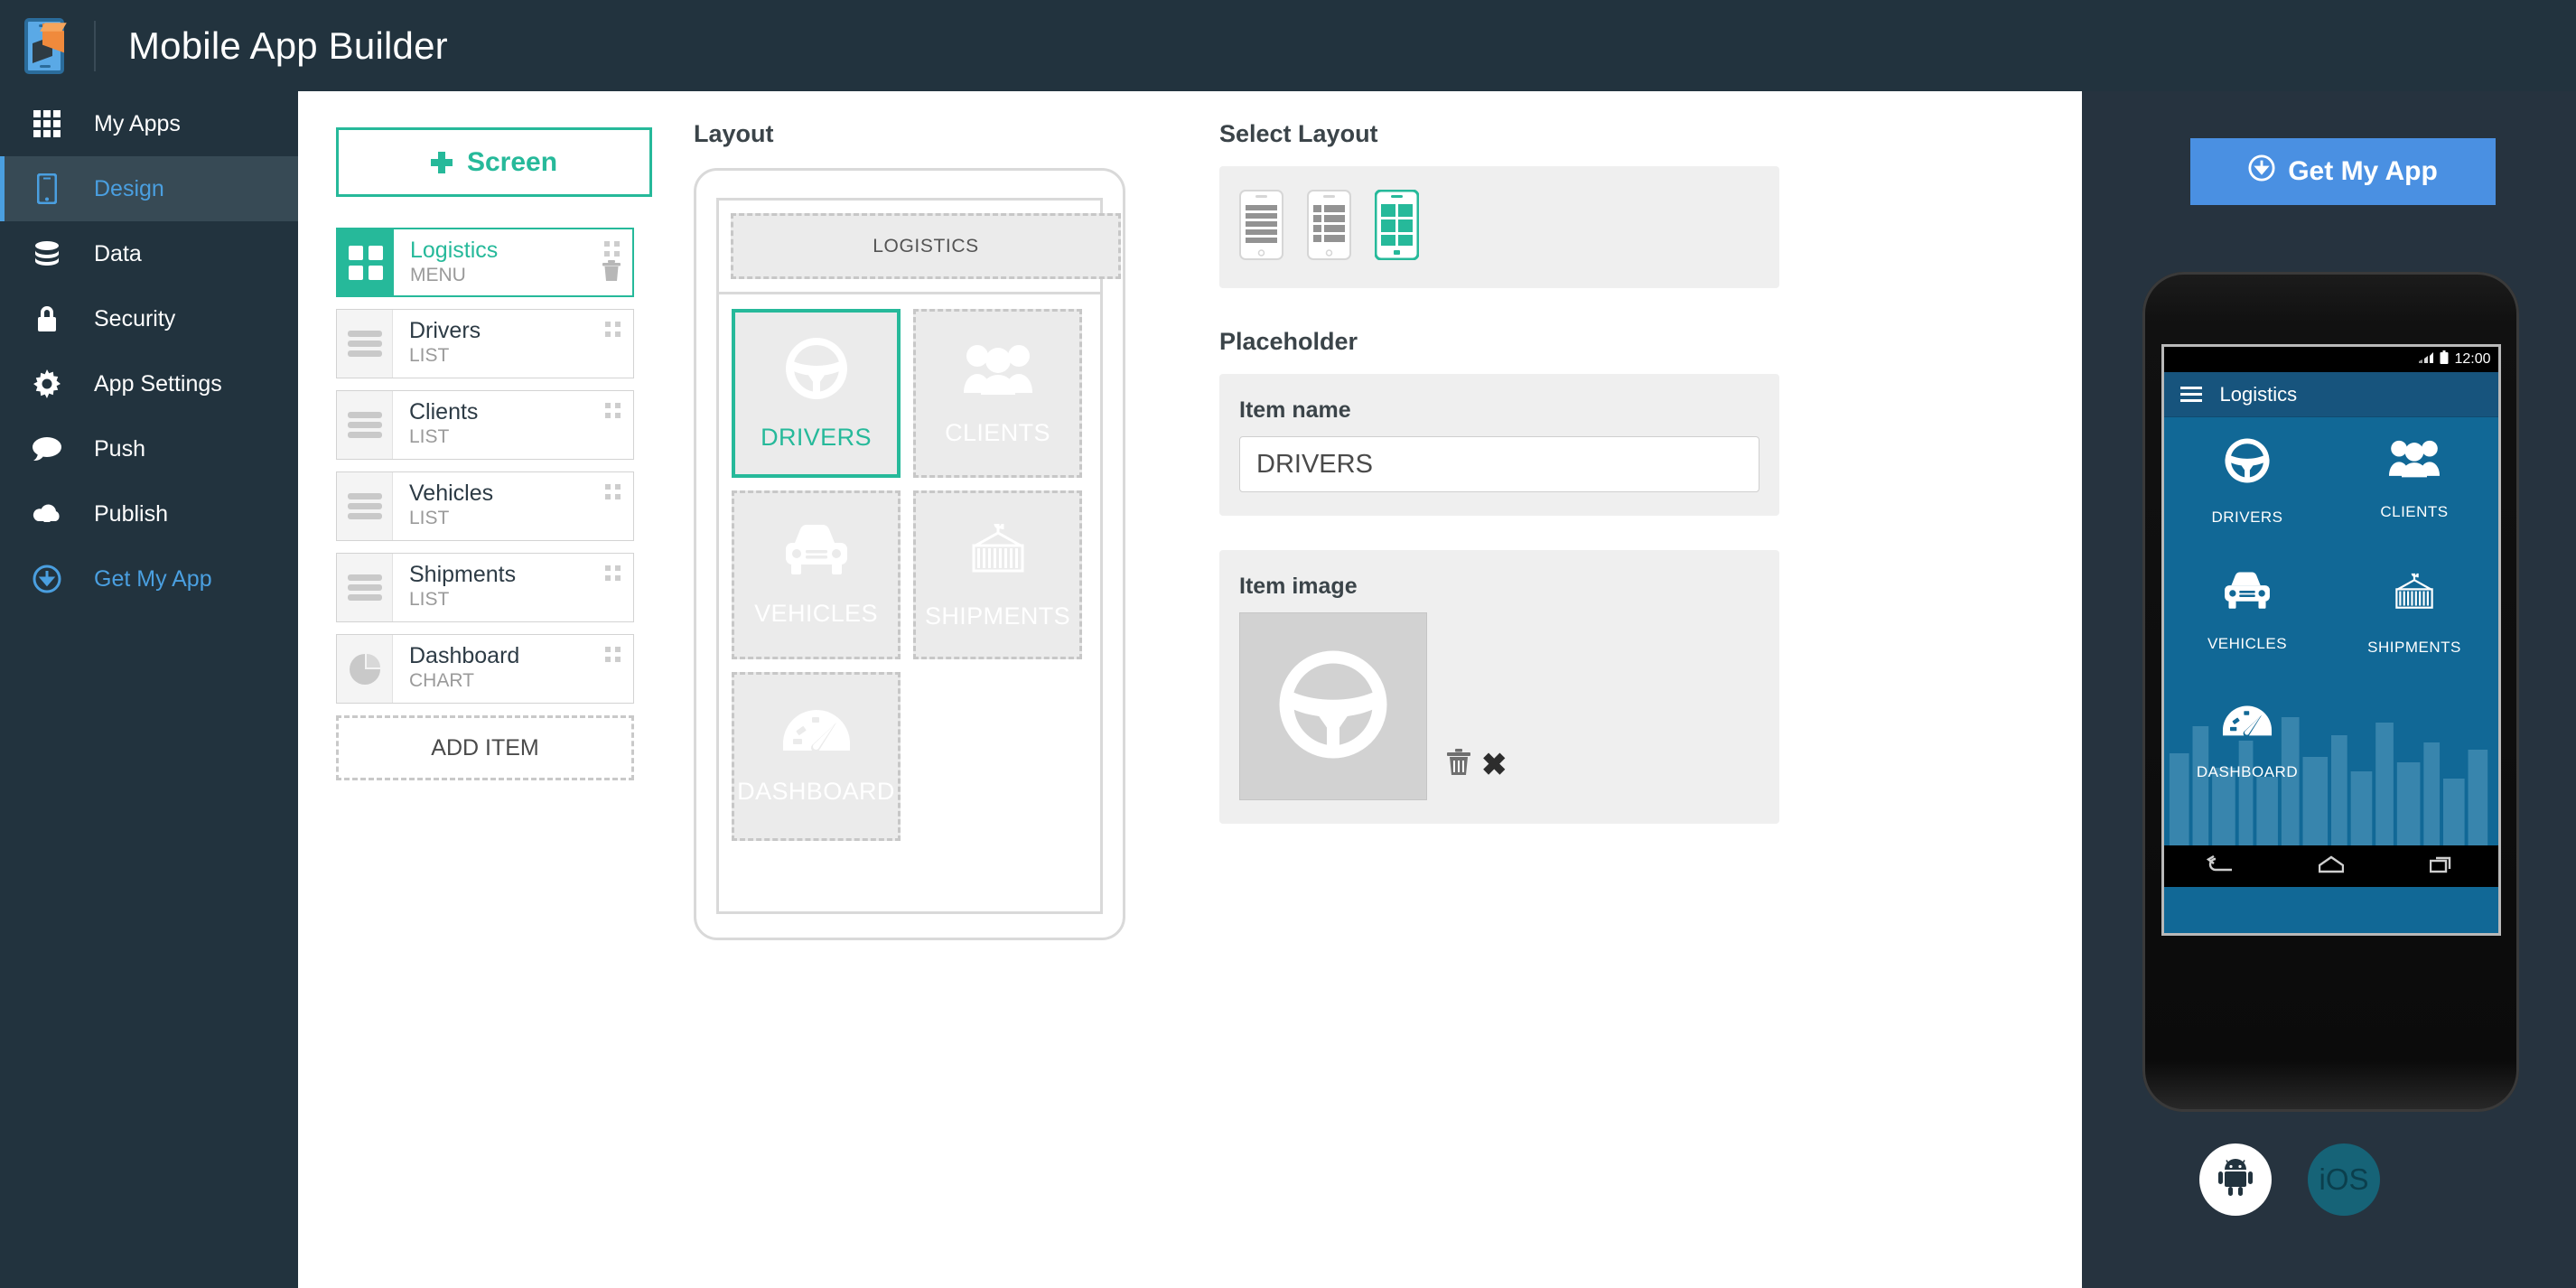  I want to click on item-image-panel: Item image ✖, so click(1499, 687).